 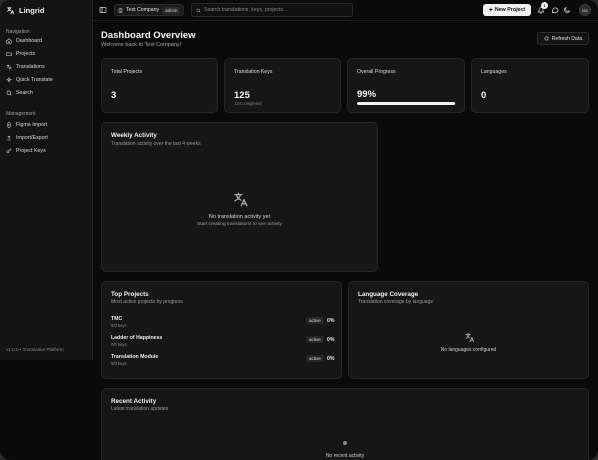 What do you see at coordinates (248, 103) in the screenshot?
I see `stat-sub: 124 completed` at bounding box center [248, 103].